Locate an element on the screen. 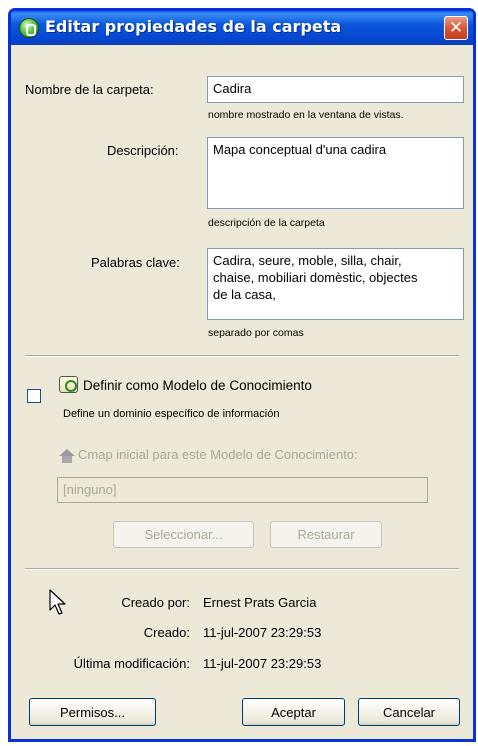 This screenshot has height=746, width=478. accept-button: Aceptar is located at coordinates (293, 712).